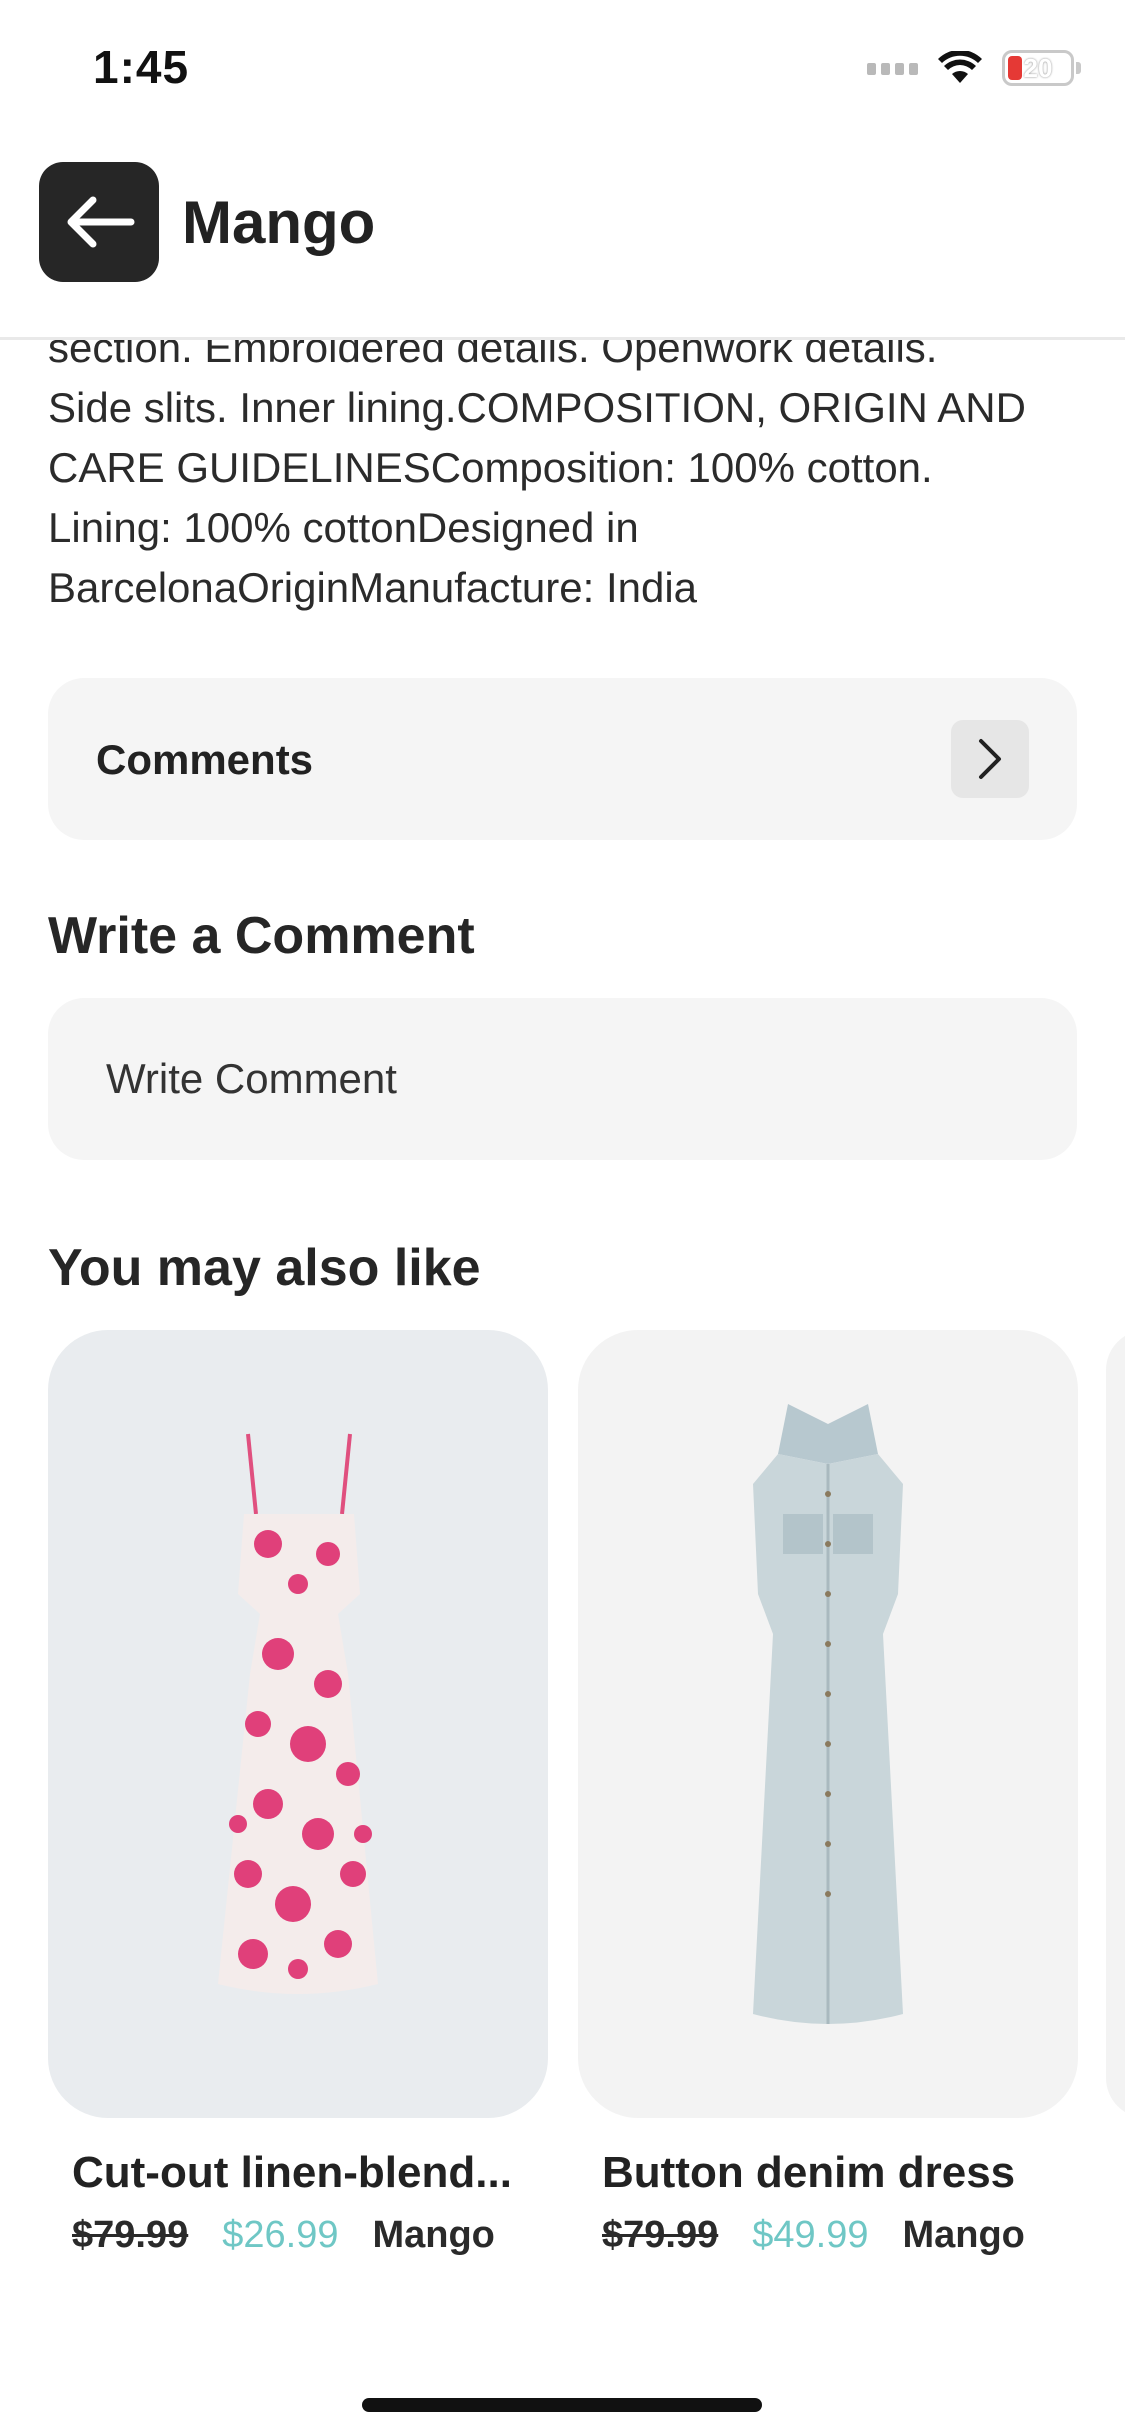 The height and width of the screenshot is (2436, 1125). I want to click on comment-input, so click(562, 1079).